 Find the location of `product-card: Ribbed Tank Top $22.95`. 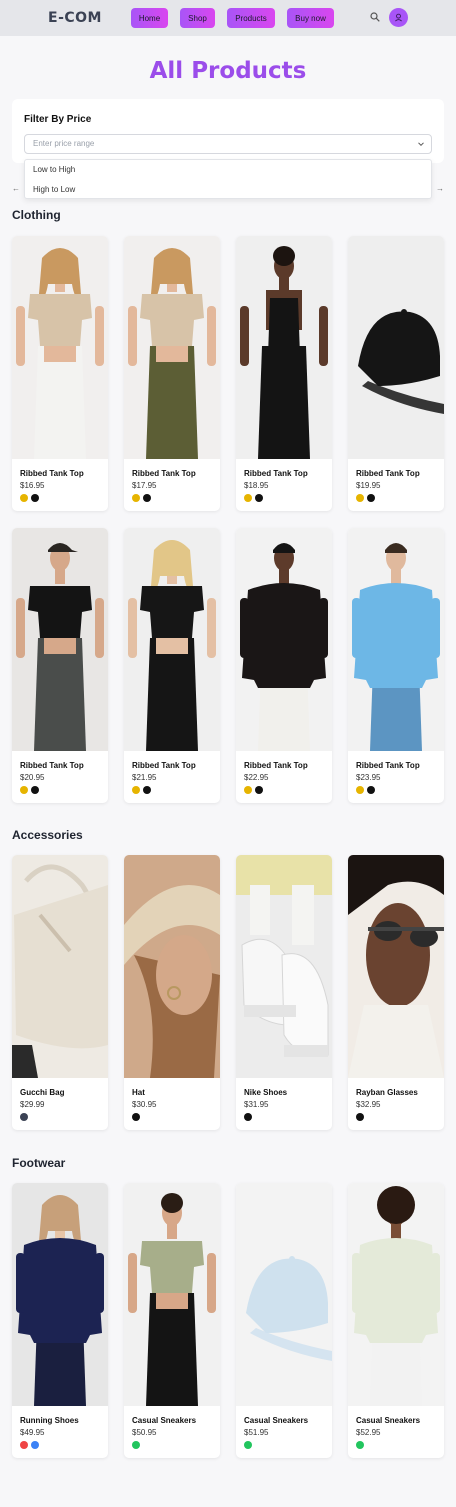

product-card: Ribbed Tank Top $22.95 is located at coordinates (284, 665).